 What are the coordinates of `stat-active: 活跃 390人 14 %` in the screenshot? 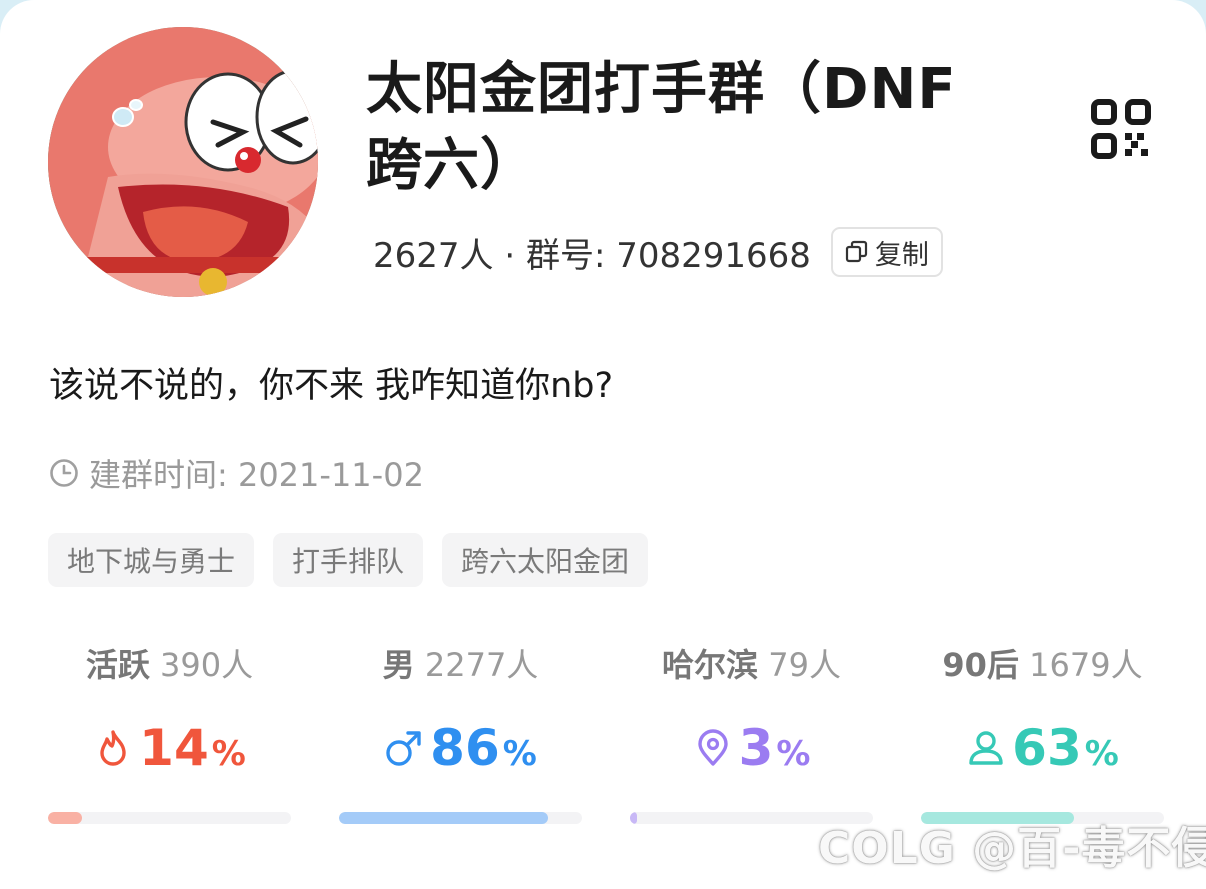 It's located at (169, 732).